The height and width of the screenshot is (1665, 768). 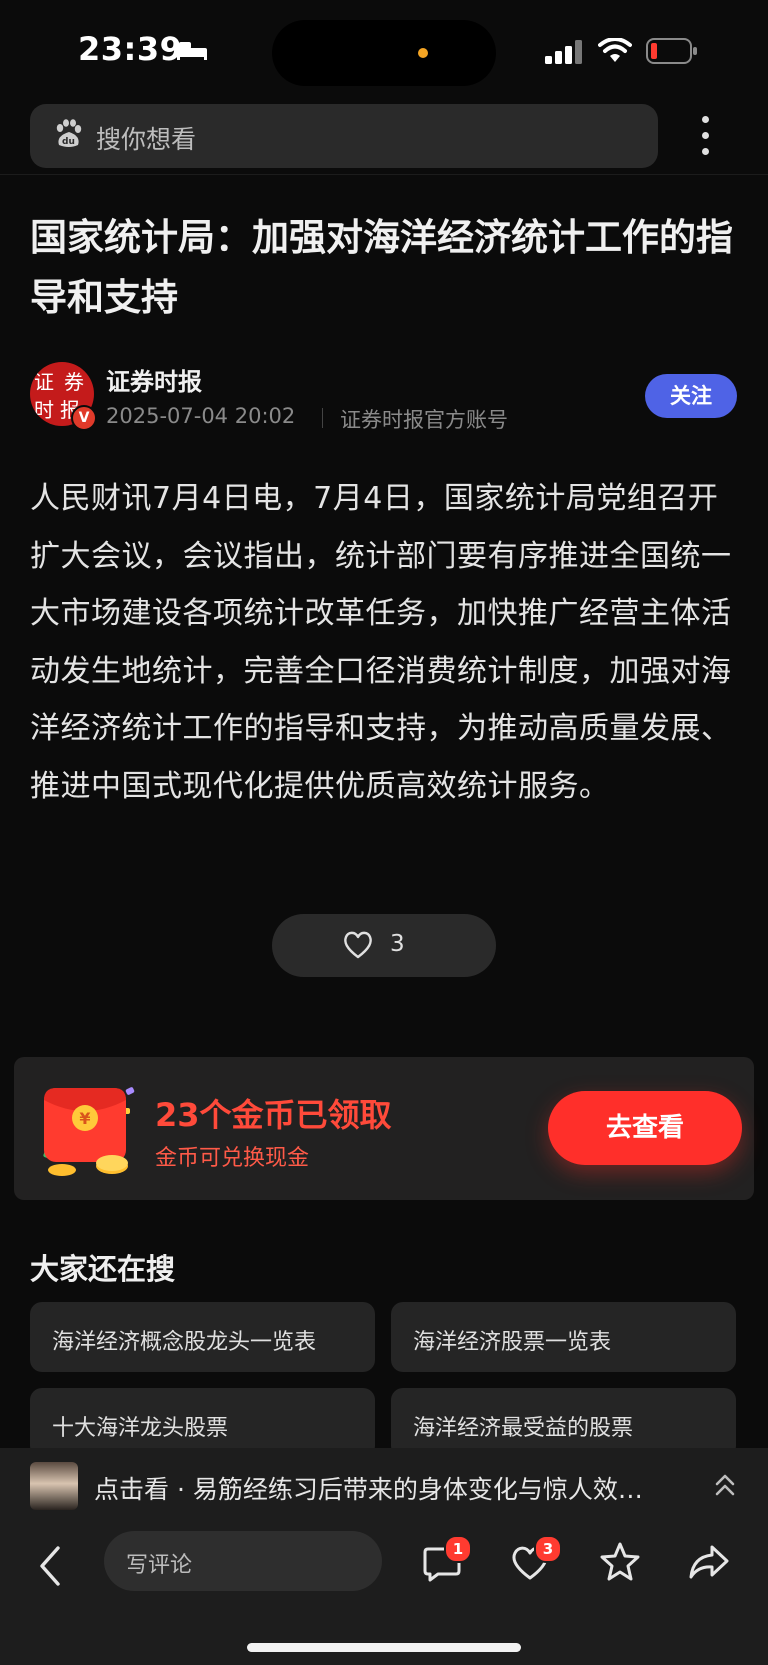 What do you see at coordinates (54, 1486) in the screenshot?
I see `promo-thumbnail` at bounding box center [54, 1486].